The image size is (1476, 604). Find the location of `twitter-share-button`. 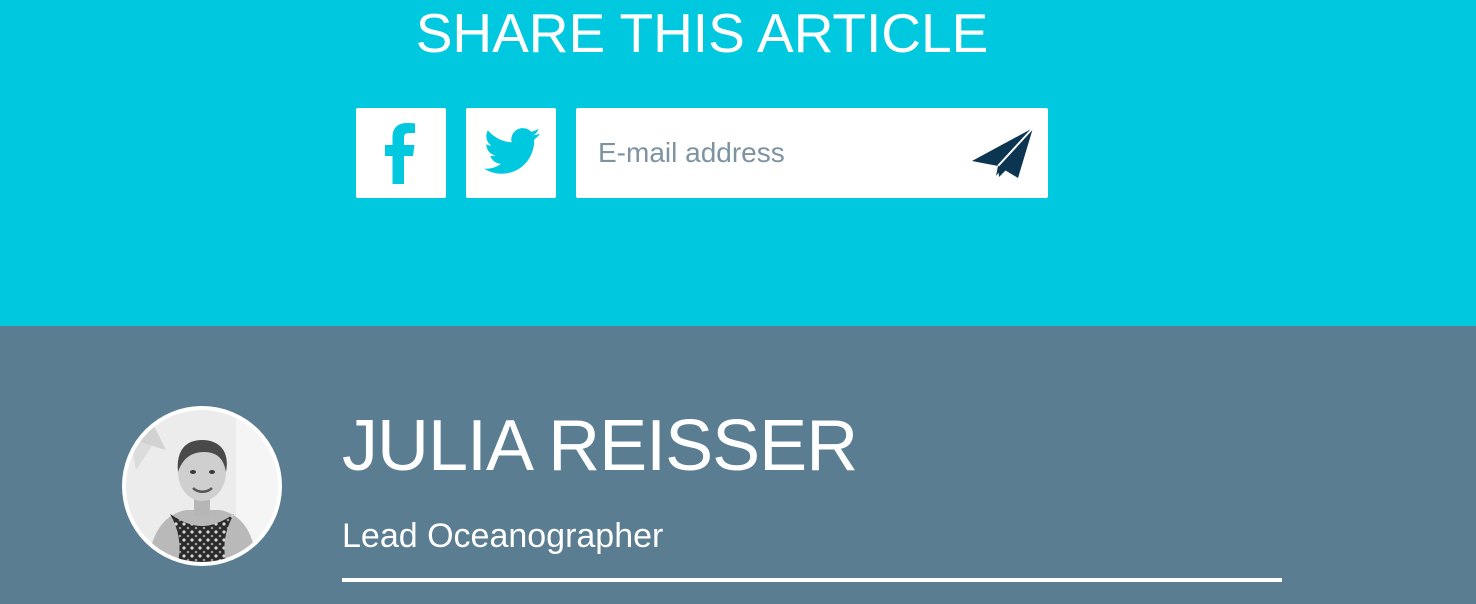

twitter-share-button is located at coordinates (511, 153).